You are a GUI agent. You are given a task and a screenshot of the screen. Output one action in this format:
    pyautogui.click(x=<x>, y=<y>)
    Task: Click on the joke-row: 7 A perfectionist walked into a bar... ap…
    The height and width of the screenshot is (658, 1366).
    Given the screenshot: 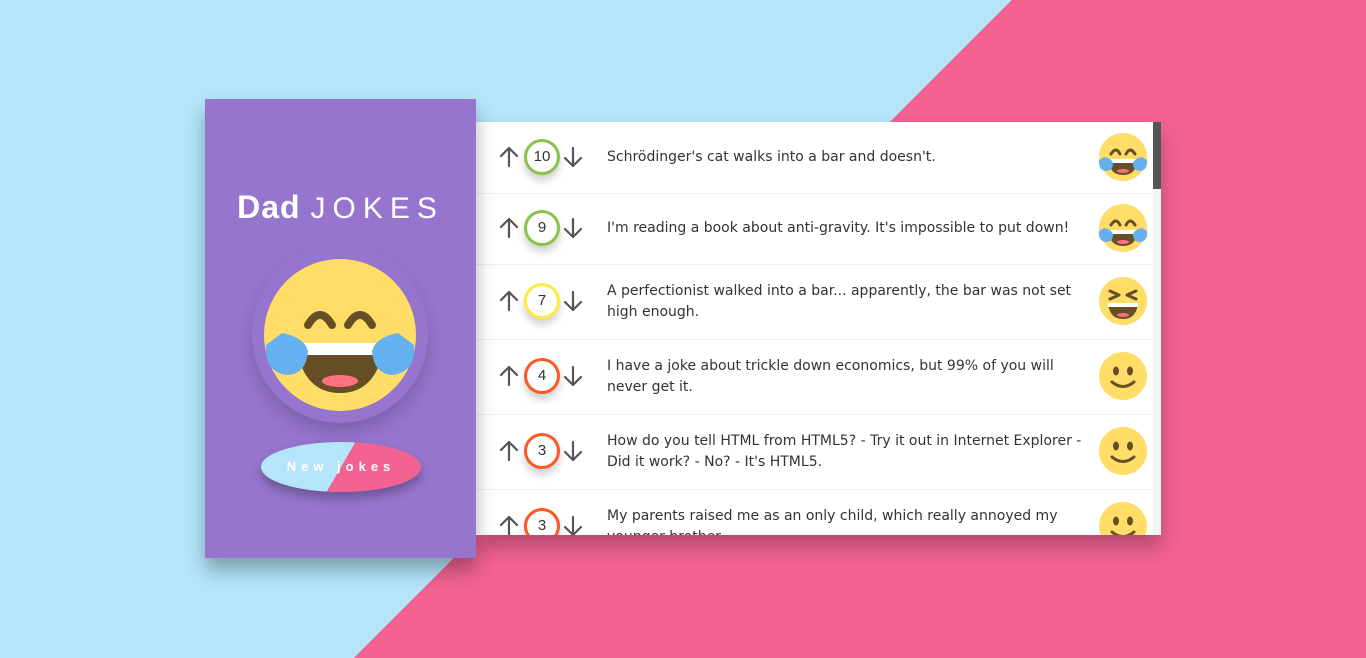 What is the action you would take?
    pyautogui.click(x=814, y=302)
    